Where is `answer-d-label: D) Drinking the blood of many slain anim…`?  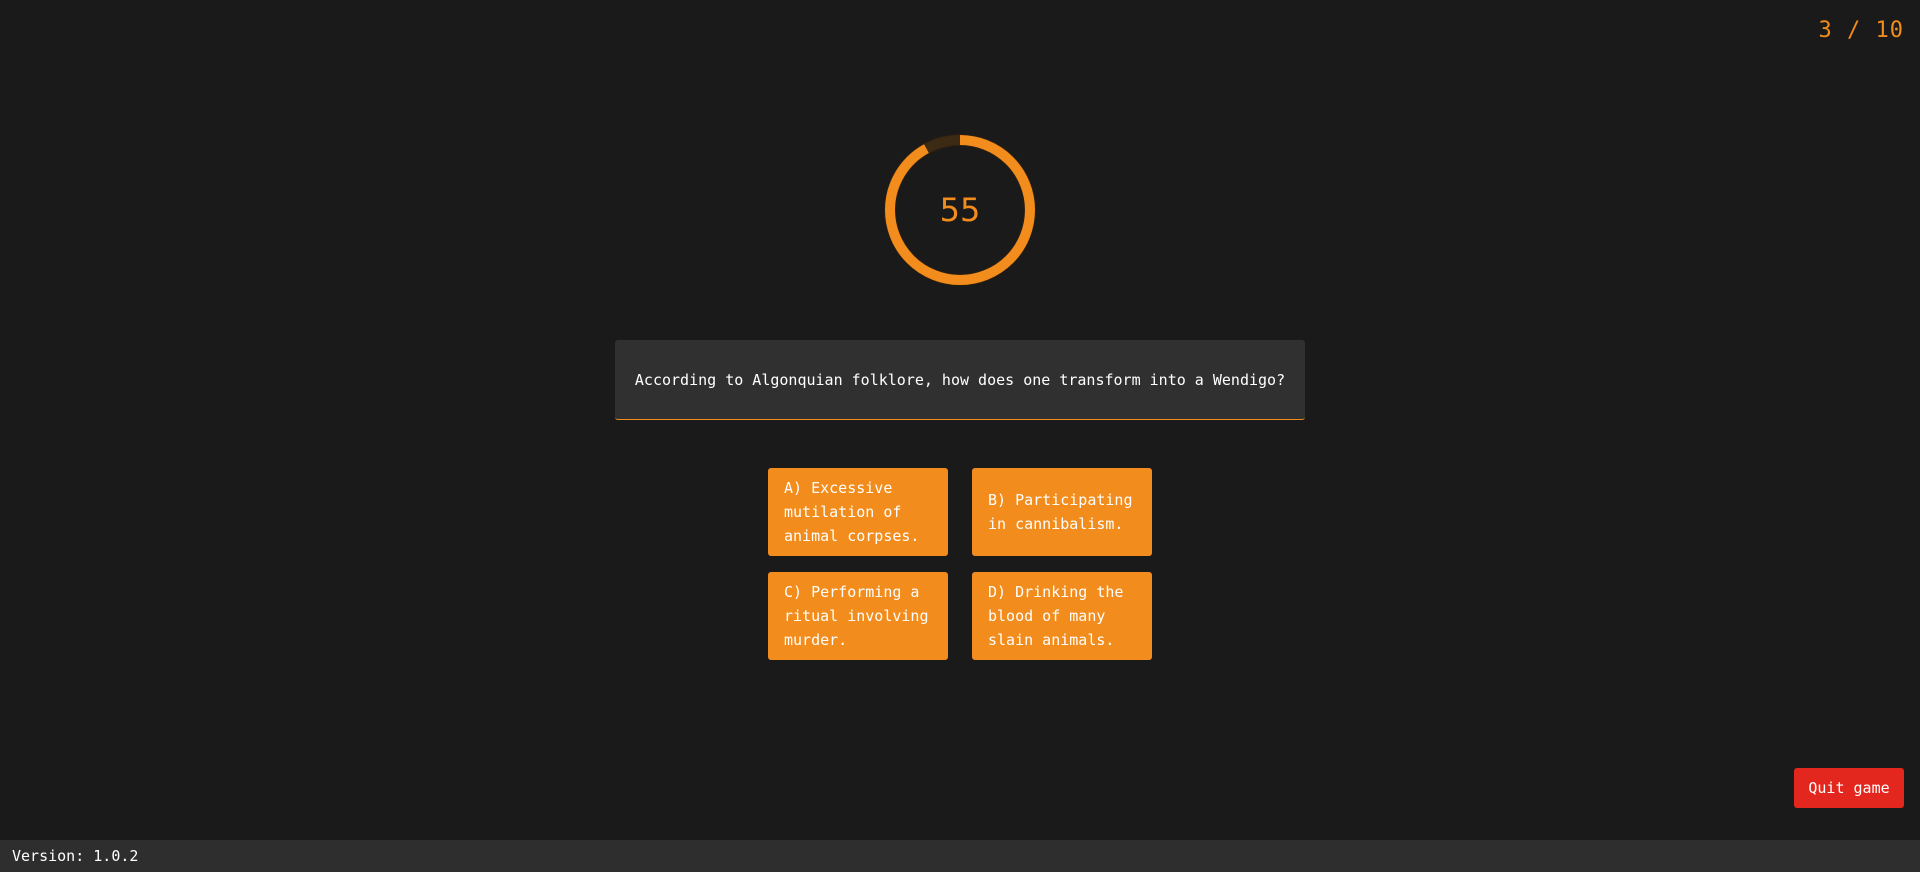
answer-d-label: D) Drinking the blood of many slain anim… is located at coordinates (1056, 616).